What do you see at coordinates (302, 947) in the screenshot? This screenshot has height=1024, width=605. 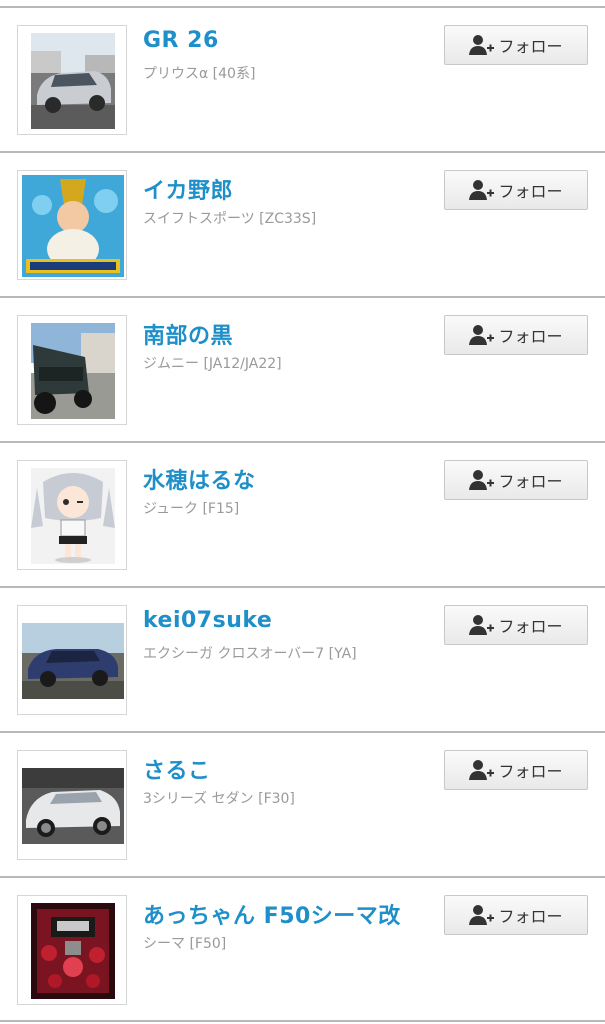 I see `list-item: あっちゃん F50シーマ改 シーマ [F50] フォロー` at bounding box center [302, 947].